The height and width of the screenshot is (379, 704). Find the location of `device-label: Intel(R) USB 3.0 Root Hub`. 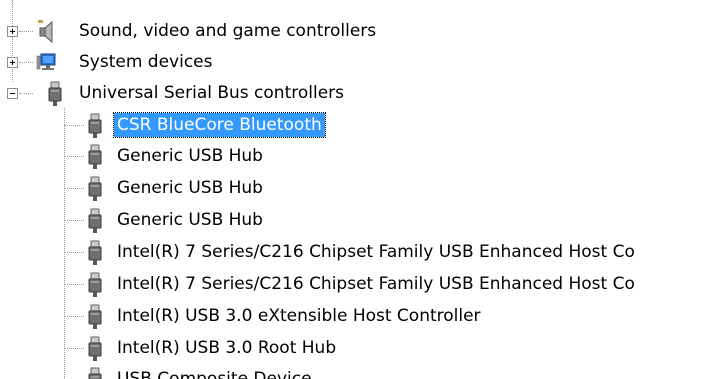

device-label: Intel(R) USB 3.0 Root Hub is located at coordinates (226, 348).